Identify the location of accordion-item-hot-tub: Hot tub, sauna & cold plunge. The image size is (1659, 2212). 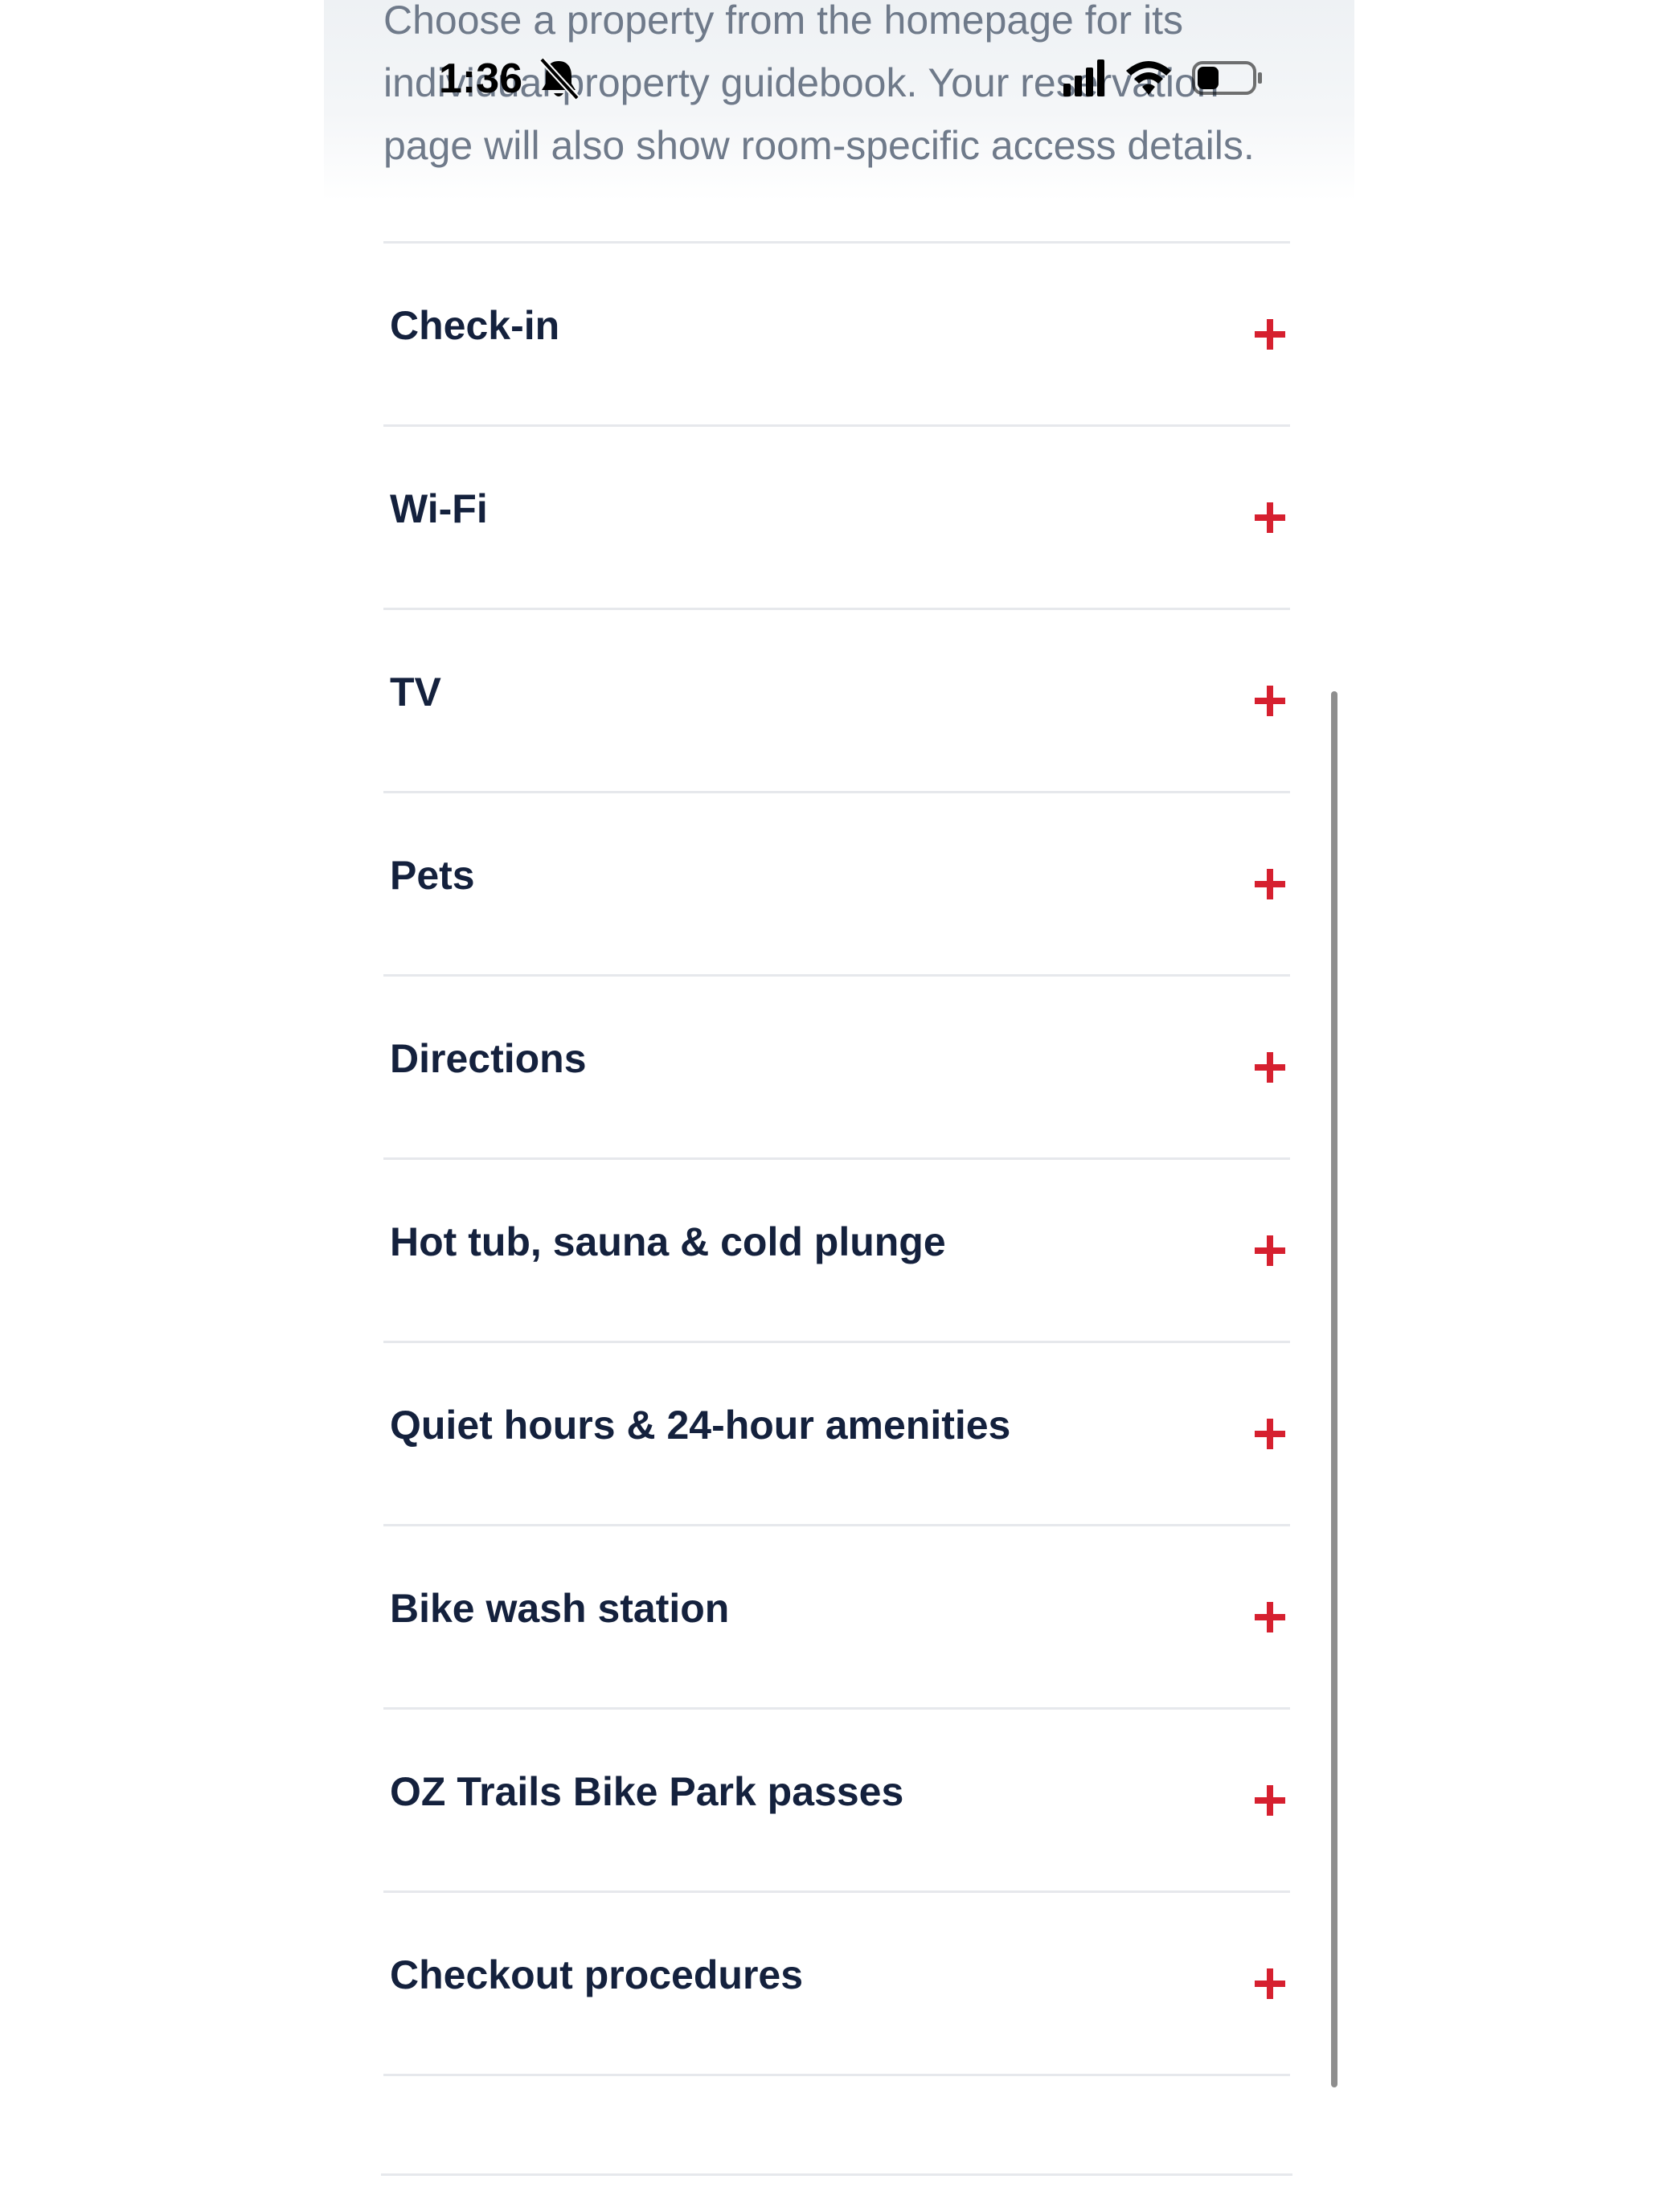
(836, 1251).